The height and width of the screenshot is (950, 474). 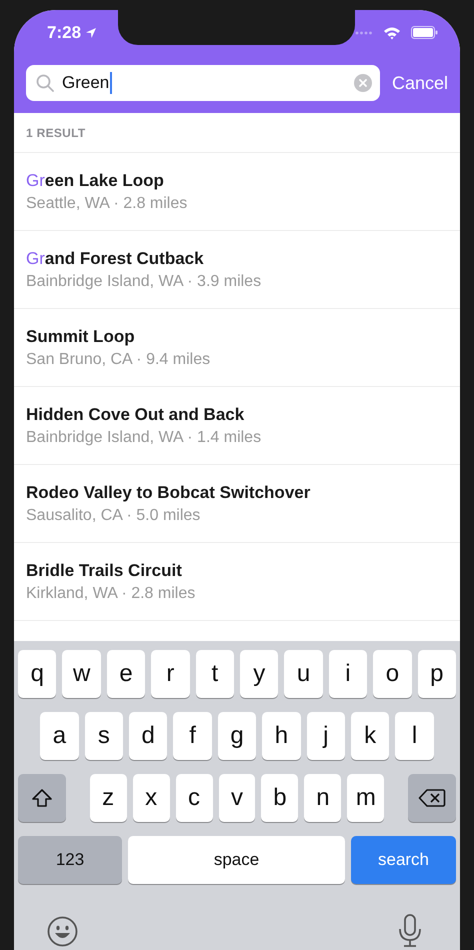 What do you see at coordinates (107, 203) in the screenshot?
I see `trail-details: Seattle, WA · 2.8 miles` at bounding box center [107, 203].